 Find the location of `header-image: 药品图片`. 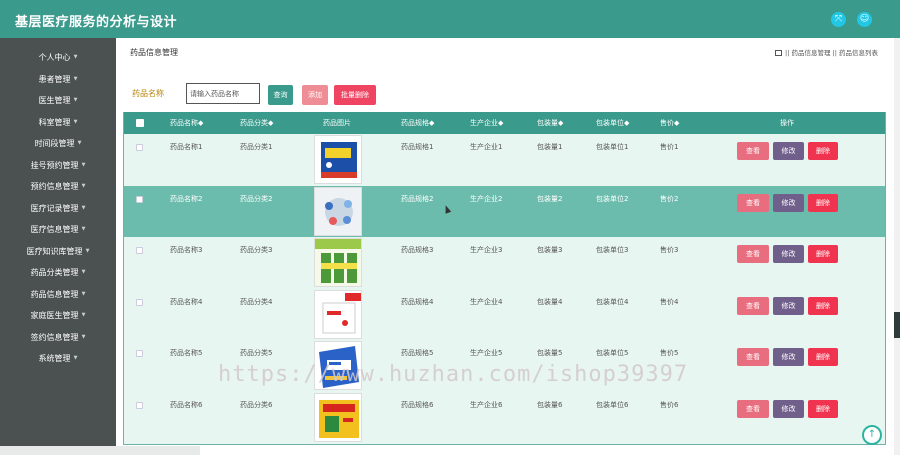

header-image: 药品图片 is located at coordinates (337, 123).